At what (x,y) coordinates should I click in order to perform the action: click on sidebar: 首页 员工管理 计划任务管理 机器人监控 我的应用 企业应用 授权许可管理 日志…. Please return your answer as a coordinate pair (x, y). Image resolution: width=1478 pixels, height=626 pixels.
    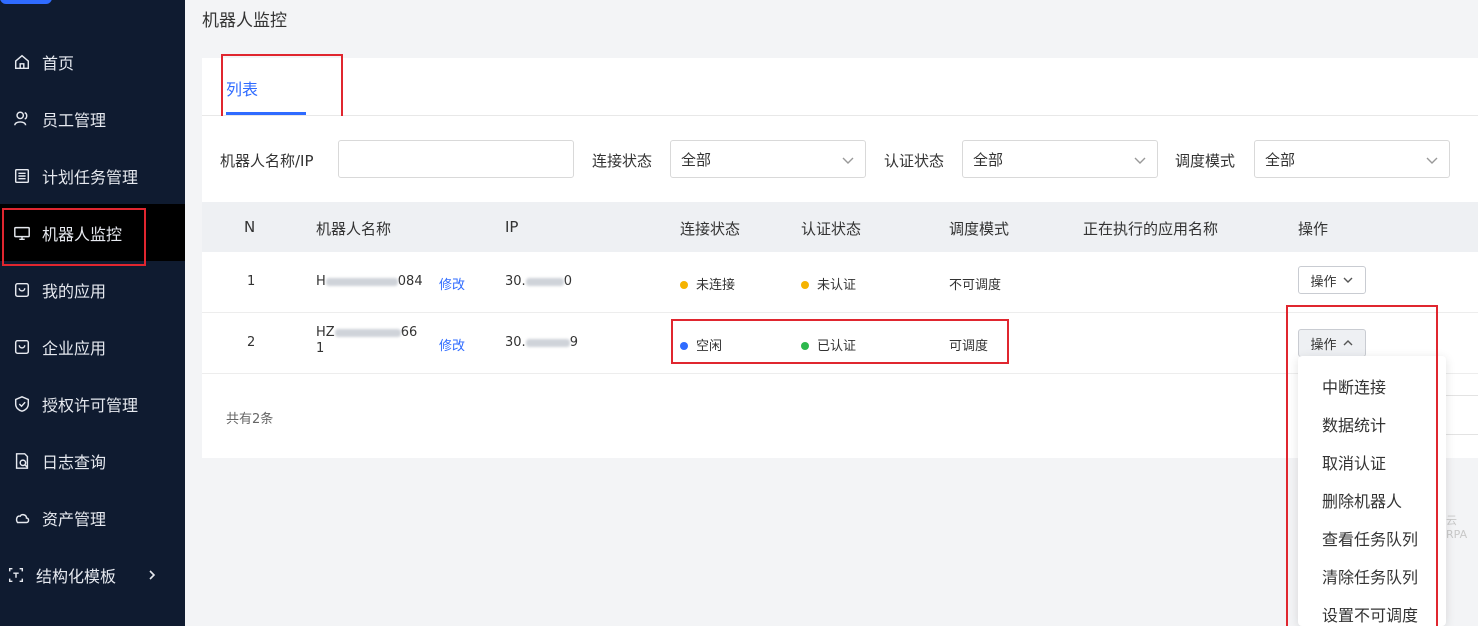
    Looking at the image, I should click on (92, 313).